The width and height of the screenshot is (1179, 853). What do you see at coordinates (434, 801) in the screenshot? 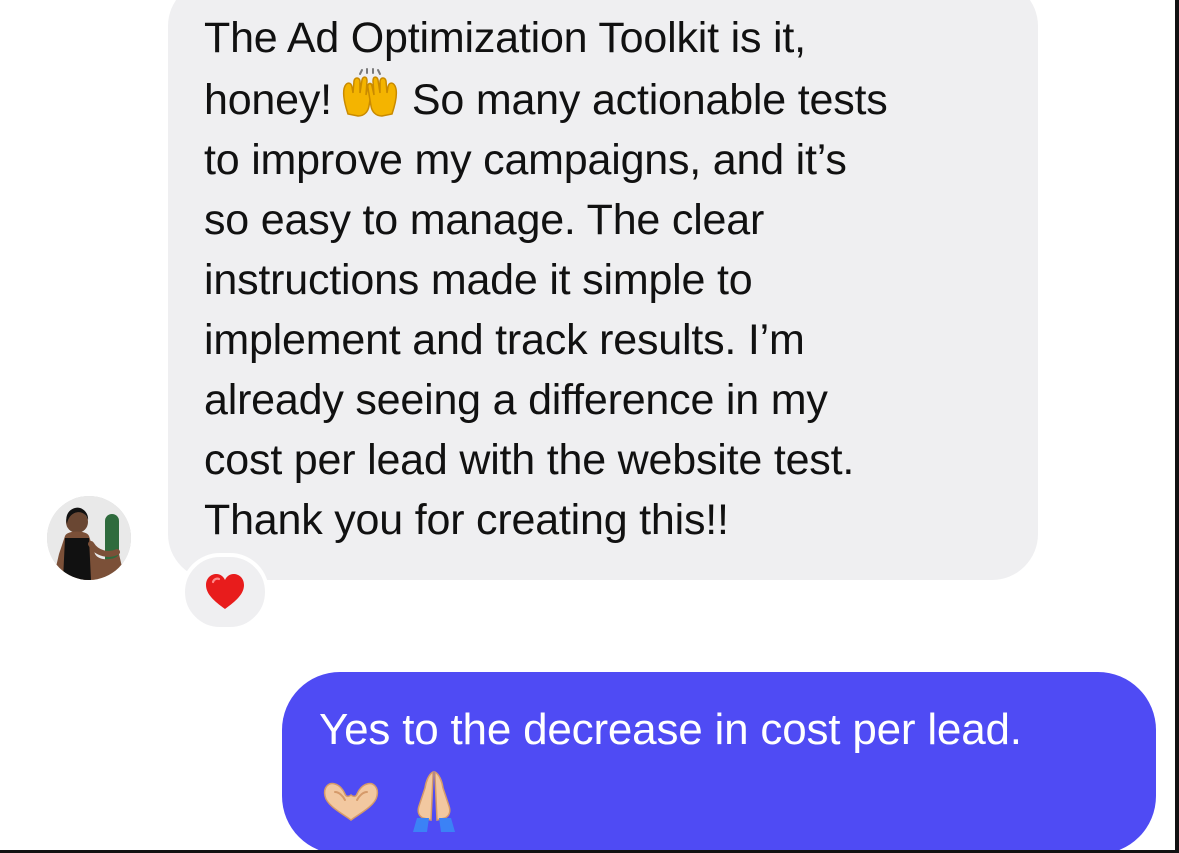
I see `folded-hands-icon` at bounding box center [434, 801].